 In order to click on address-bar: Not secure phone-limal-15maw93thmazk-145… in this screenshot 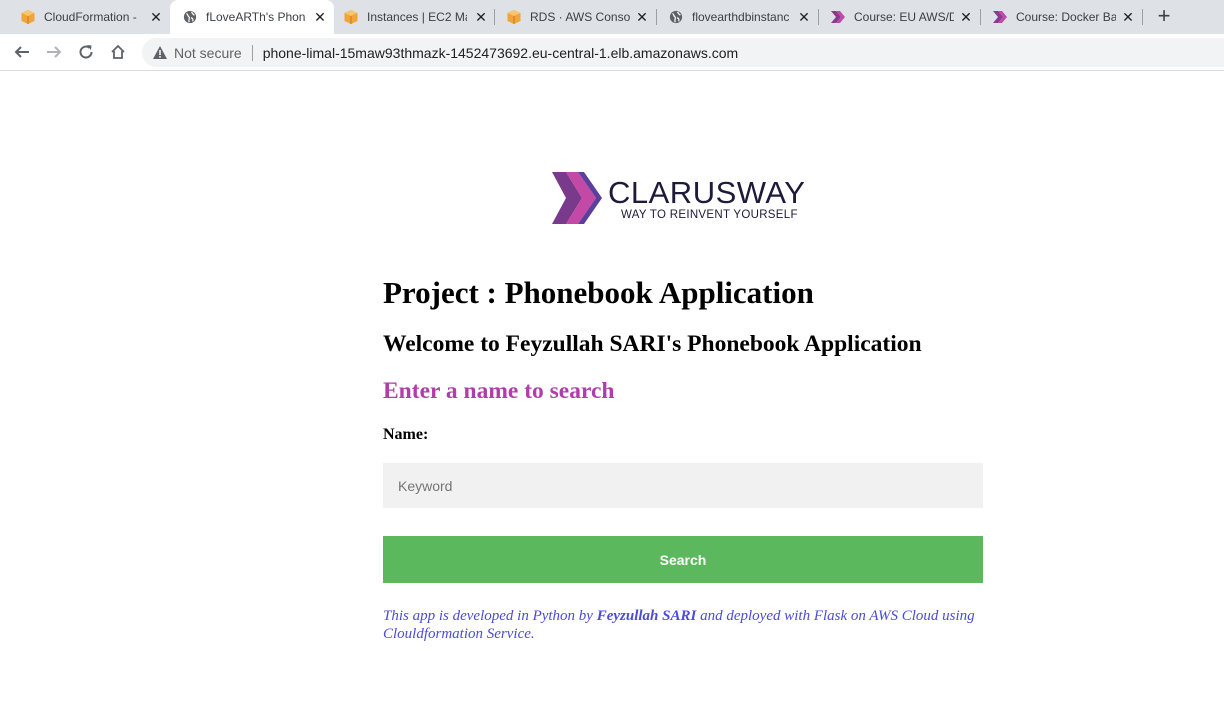, I will do `click(683, 52)`.